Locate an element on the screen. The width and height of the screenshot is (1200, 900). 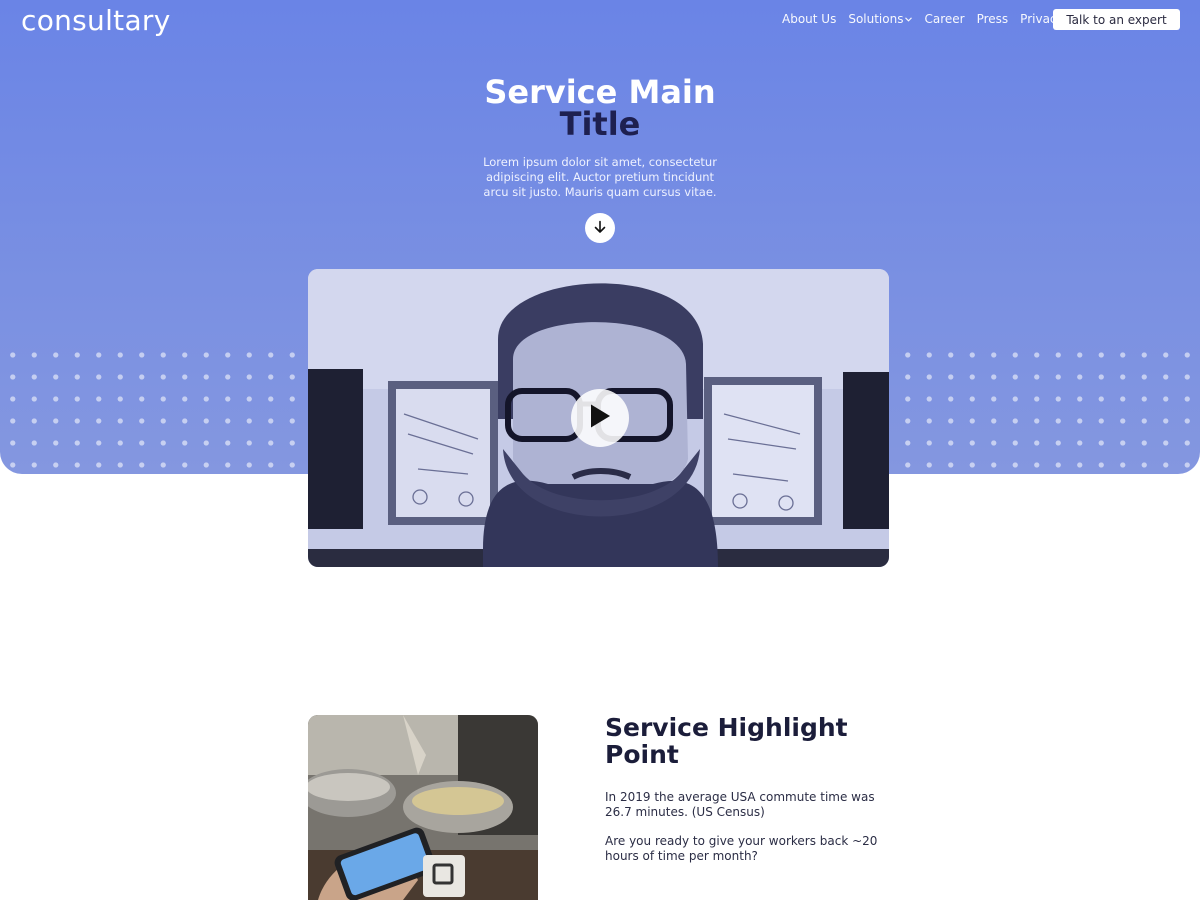
service-photo-image is located at coordinates (423, 807).